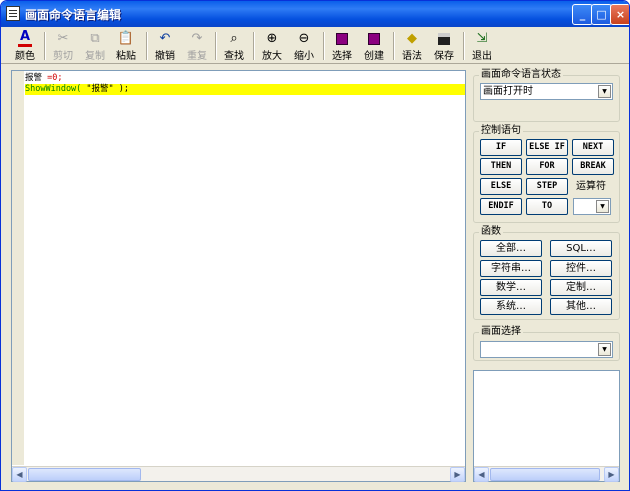  Describe the element at coordinates (547, 166) in the screenshot. I see `for-button: FOR` at that location.